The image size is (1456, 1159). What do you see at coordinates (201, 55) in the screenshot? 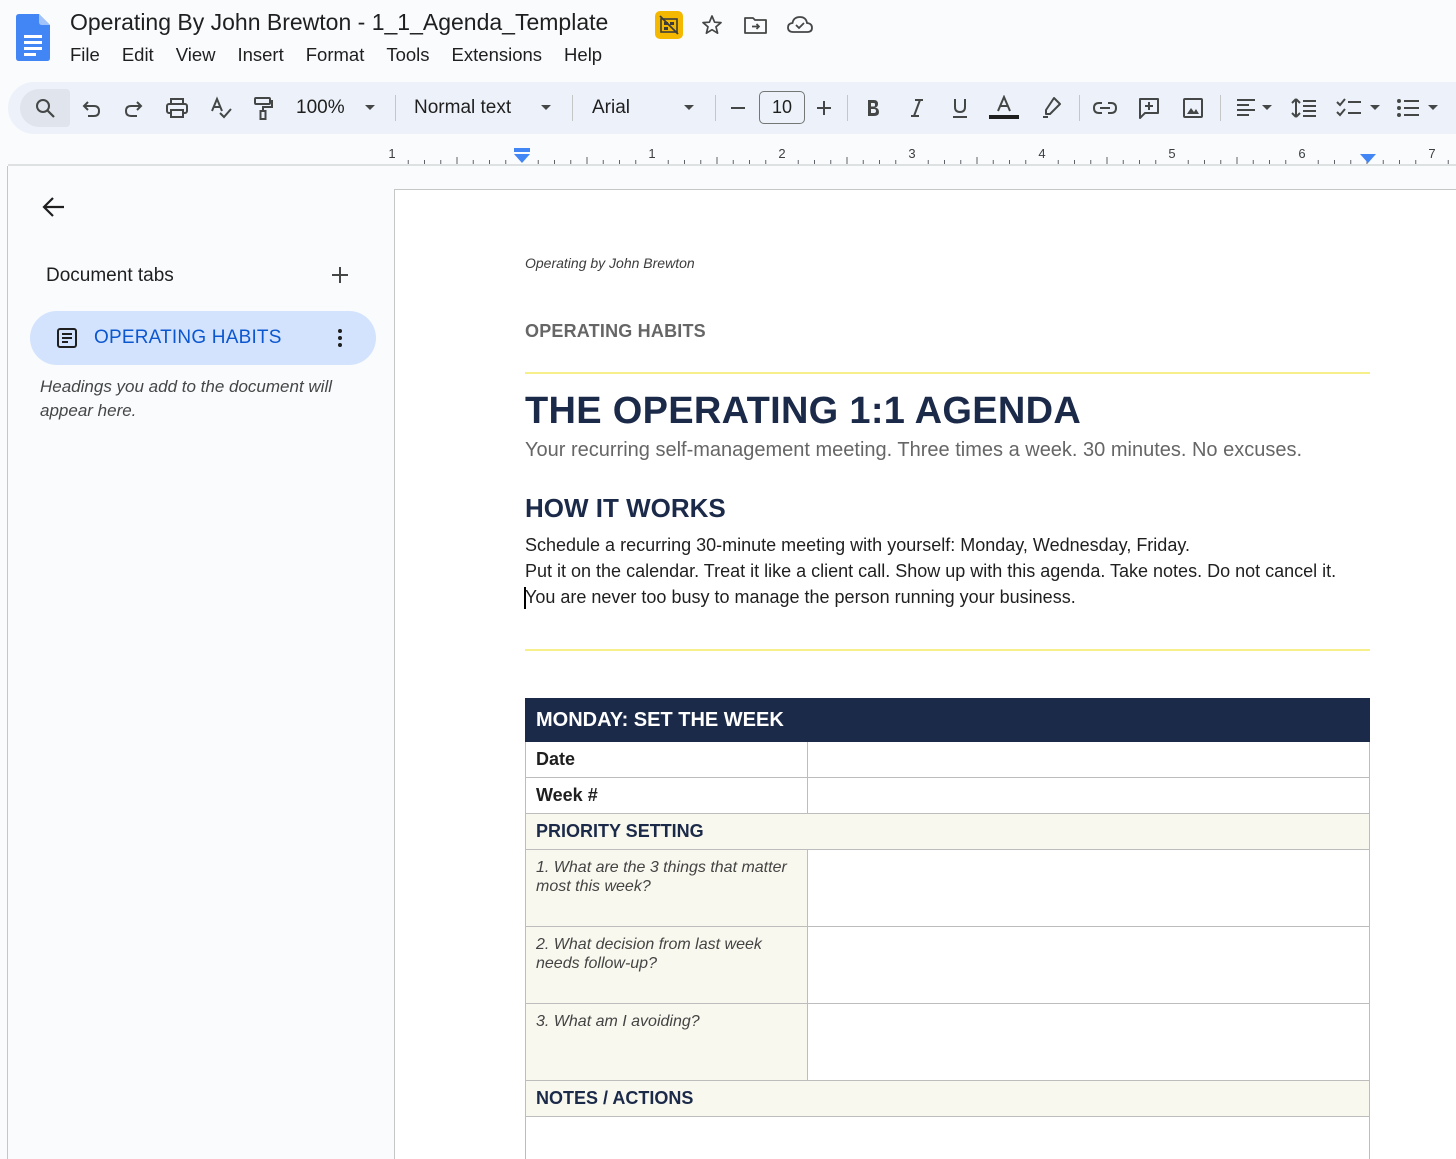
I see `menu-view: View` at bounding box center [201, 55].